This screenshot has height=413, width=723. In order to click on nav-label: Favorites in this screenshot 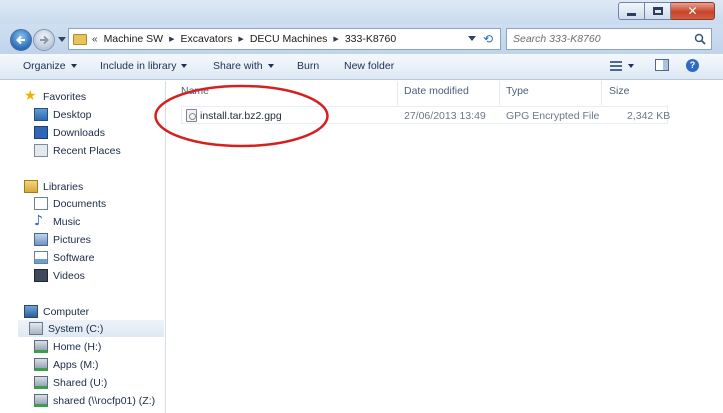, I will do `click(65, 96)`.